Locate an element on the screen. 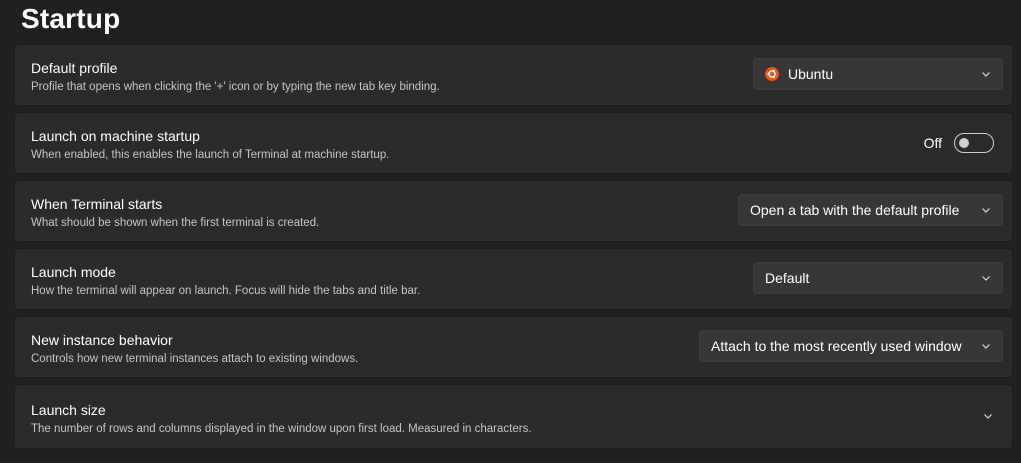 The width and height of the screenshot is (1021, 463). dropdown-value: Ubuntu is located at coordinates (811, 74).